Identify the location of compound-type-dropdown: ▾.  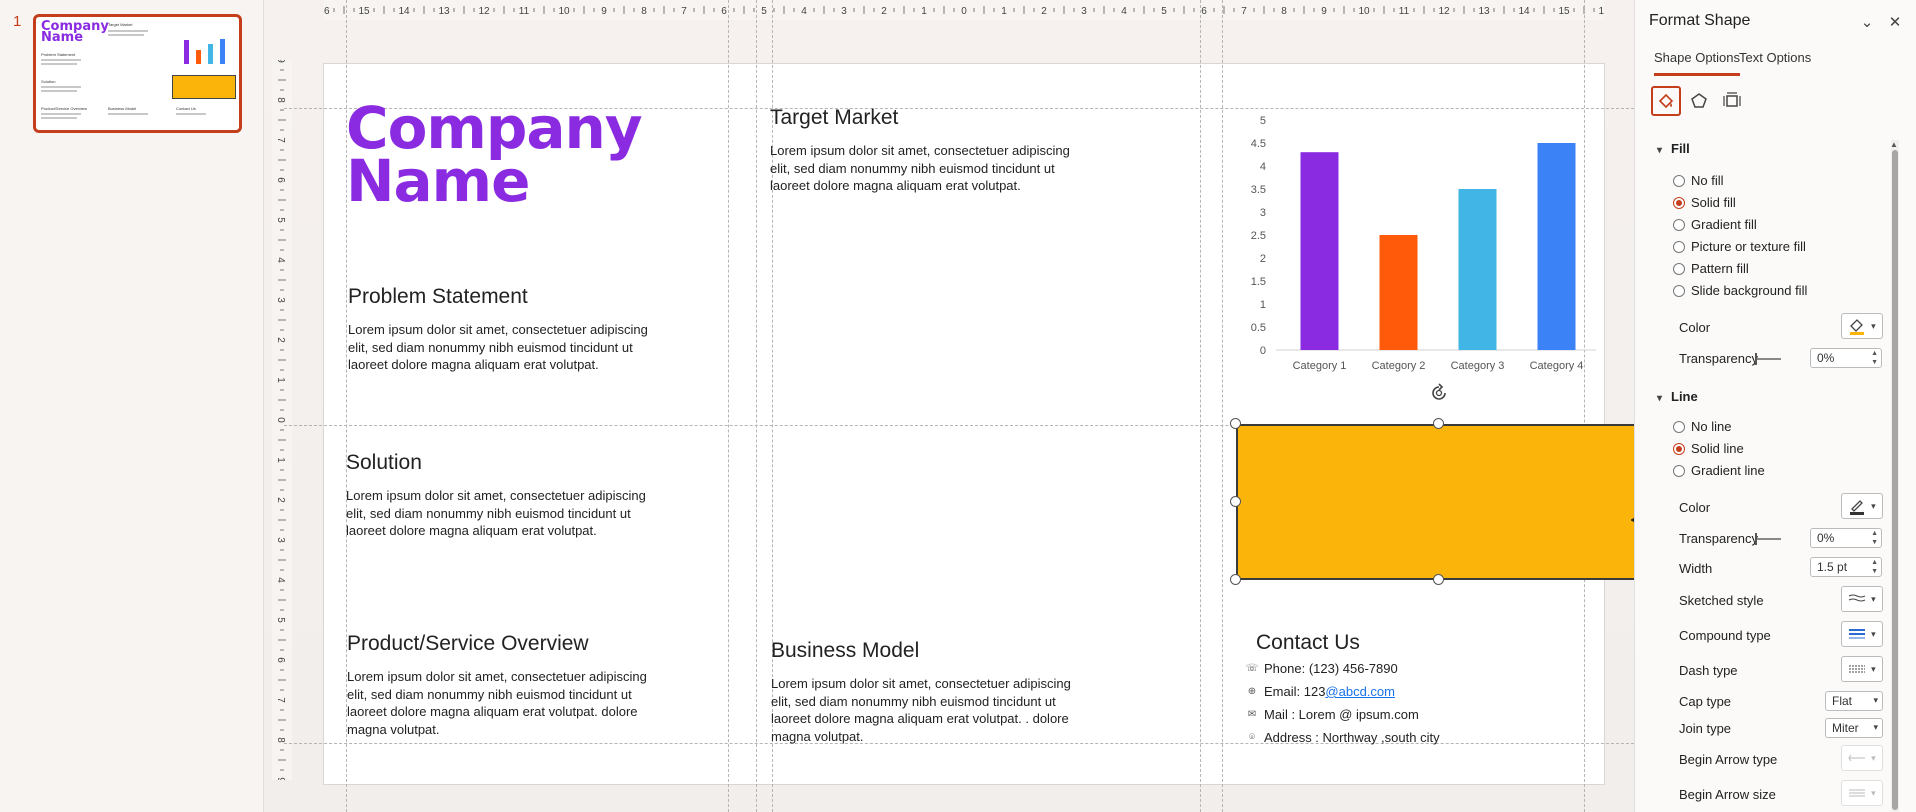
(1862, 634).